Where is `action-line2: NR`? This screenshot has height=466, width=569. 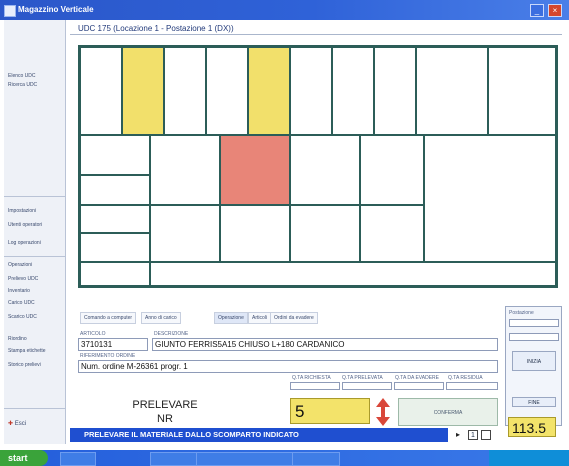
action-line2: NR is located at coordinates (165, 419).